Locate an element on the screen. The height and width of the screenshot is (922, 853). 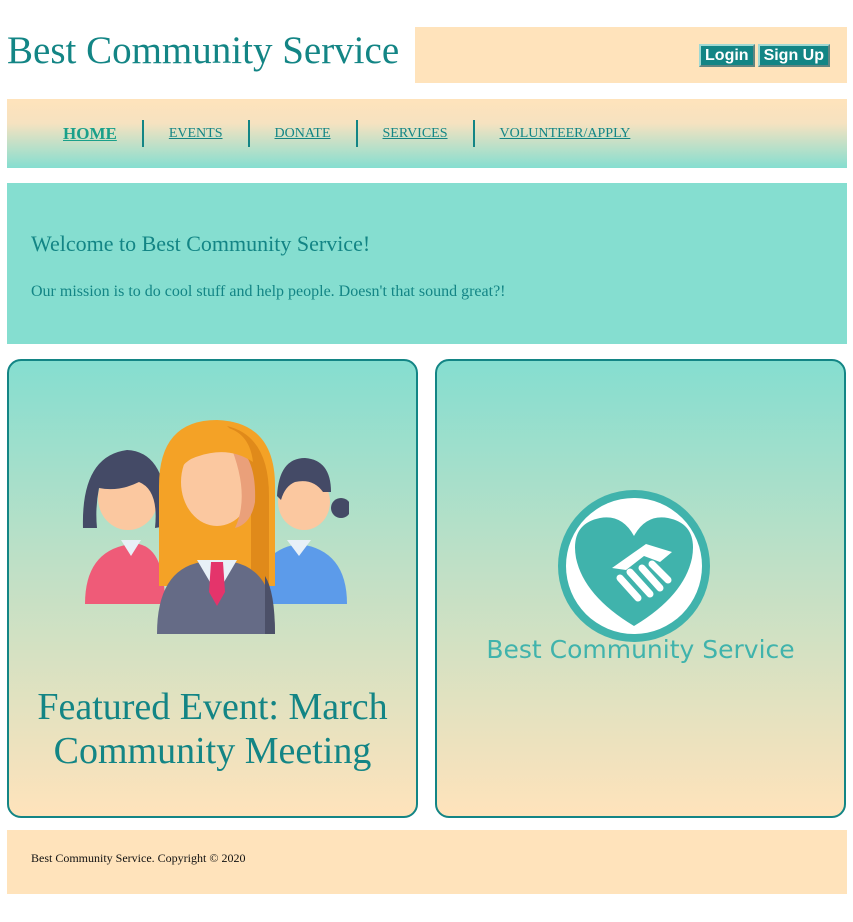
site-header: Best Community Service Login Sign Up is located at coordinates (426, 45).